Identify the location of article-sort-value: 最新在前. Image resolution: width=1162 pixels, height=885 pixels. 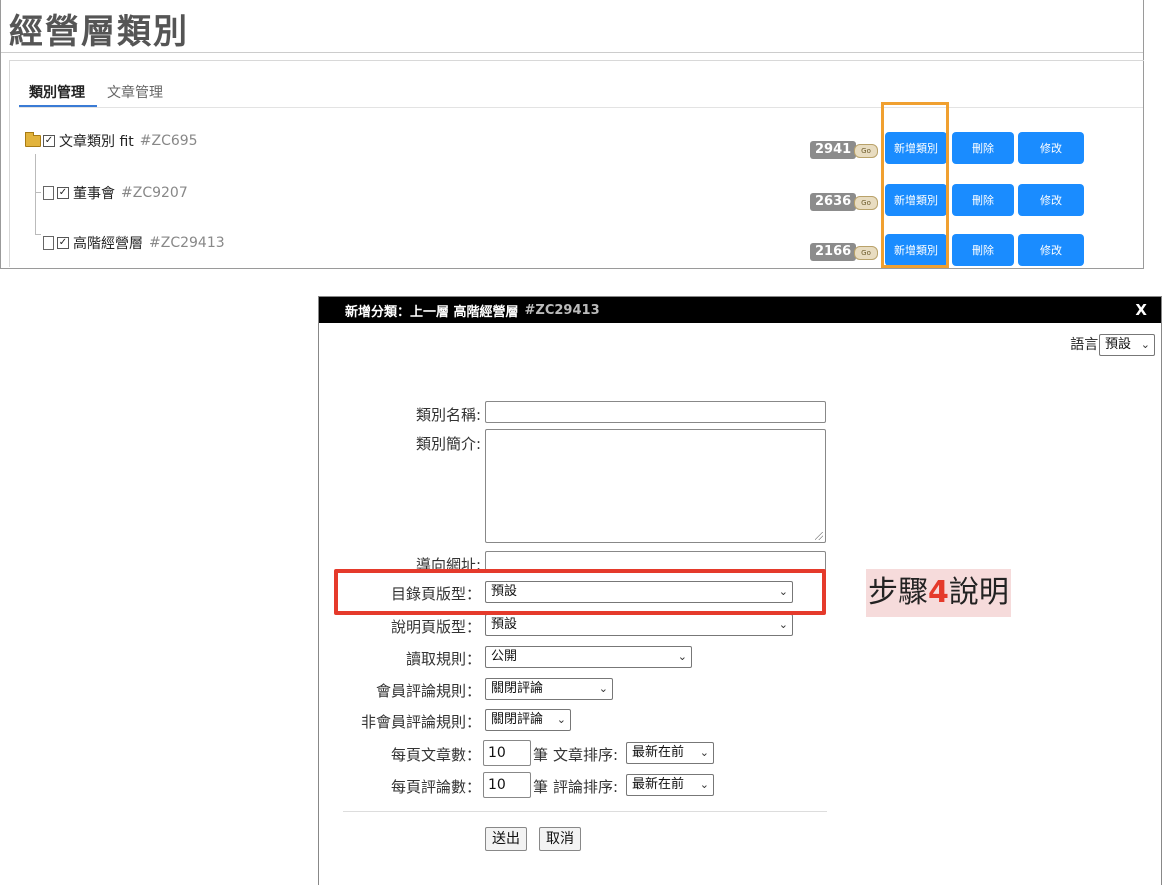
(658, 752).